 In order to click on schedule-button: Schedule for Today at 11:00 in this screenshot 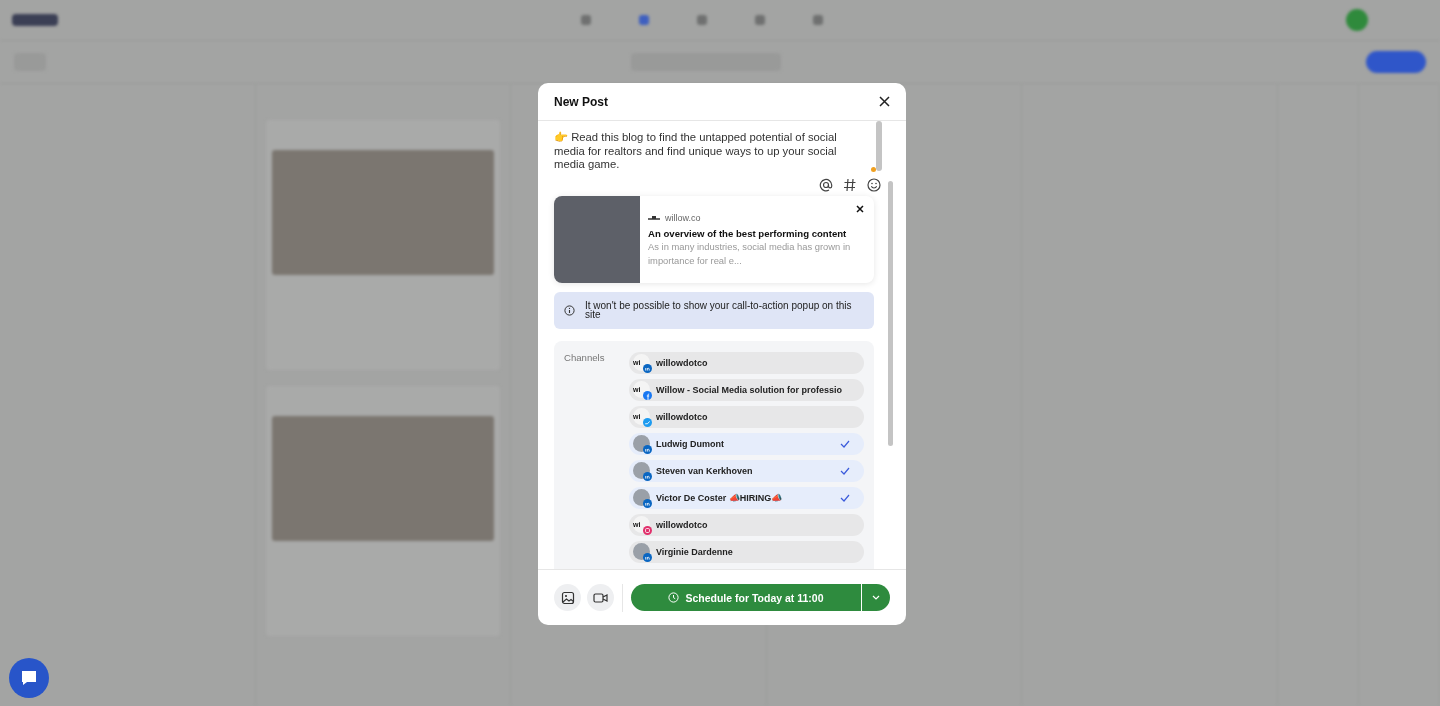, I will do `click(746, 597)`.